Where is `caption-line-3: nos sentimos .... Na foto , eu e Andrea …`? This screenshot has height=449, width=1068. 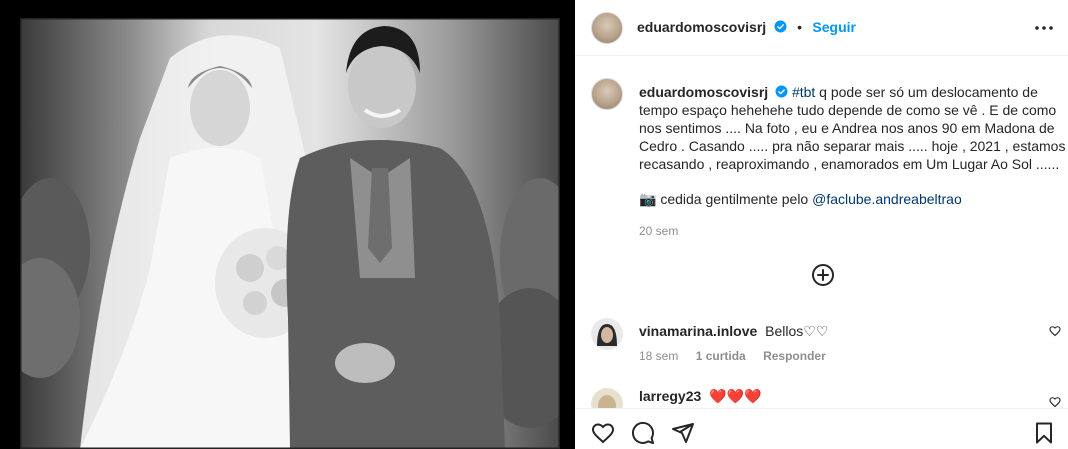
caption-line-3: nos sentimos .... Na foto , eu e Andrea … is located at coordinates (847, 128).